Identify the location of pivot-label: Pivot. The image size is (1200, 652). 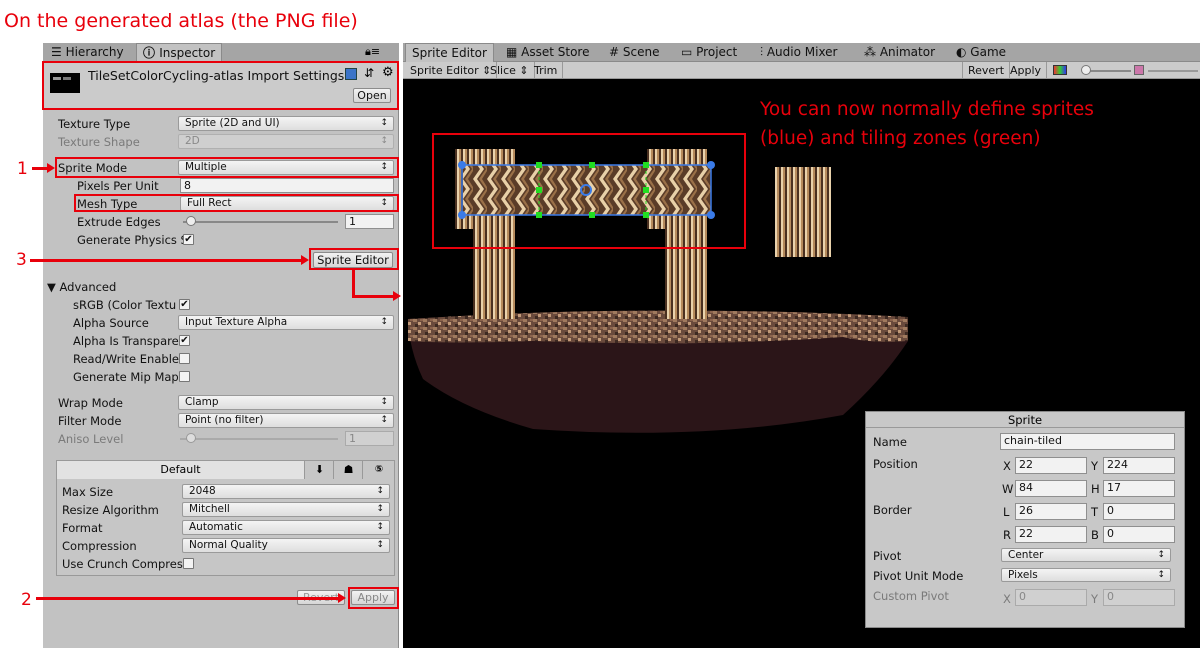
(887, 556).